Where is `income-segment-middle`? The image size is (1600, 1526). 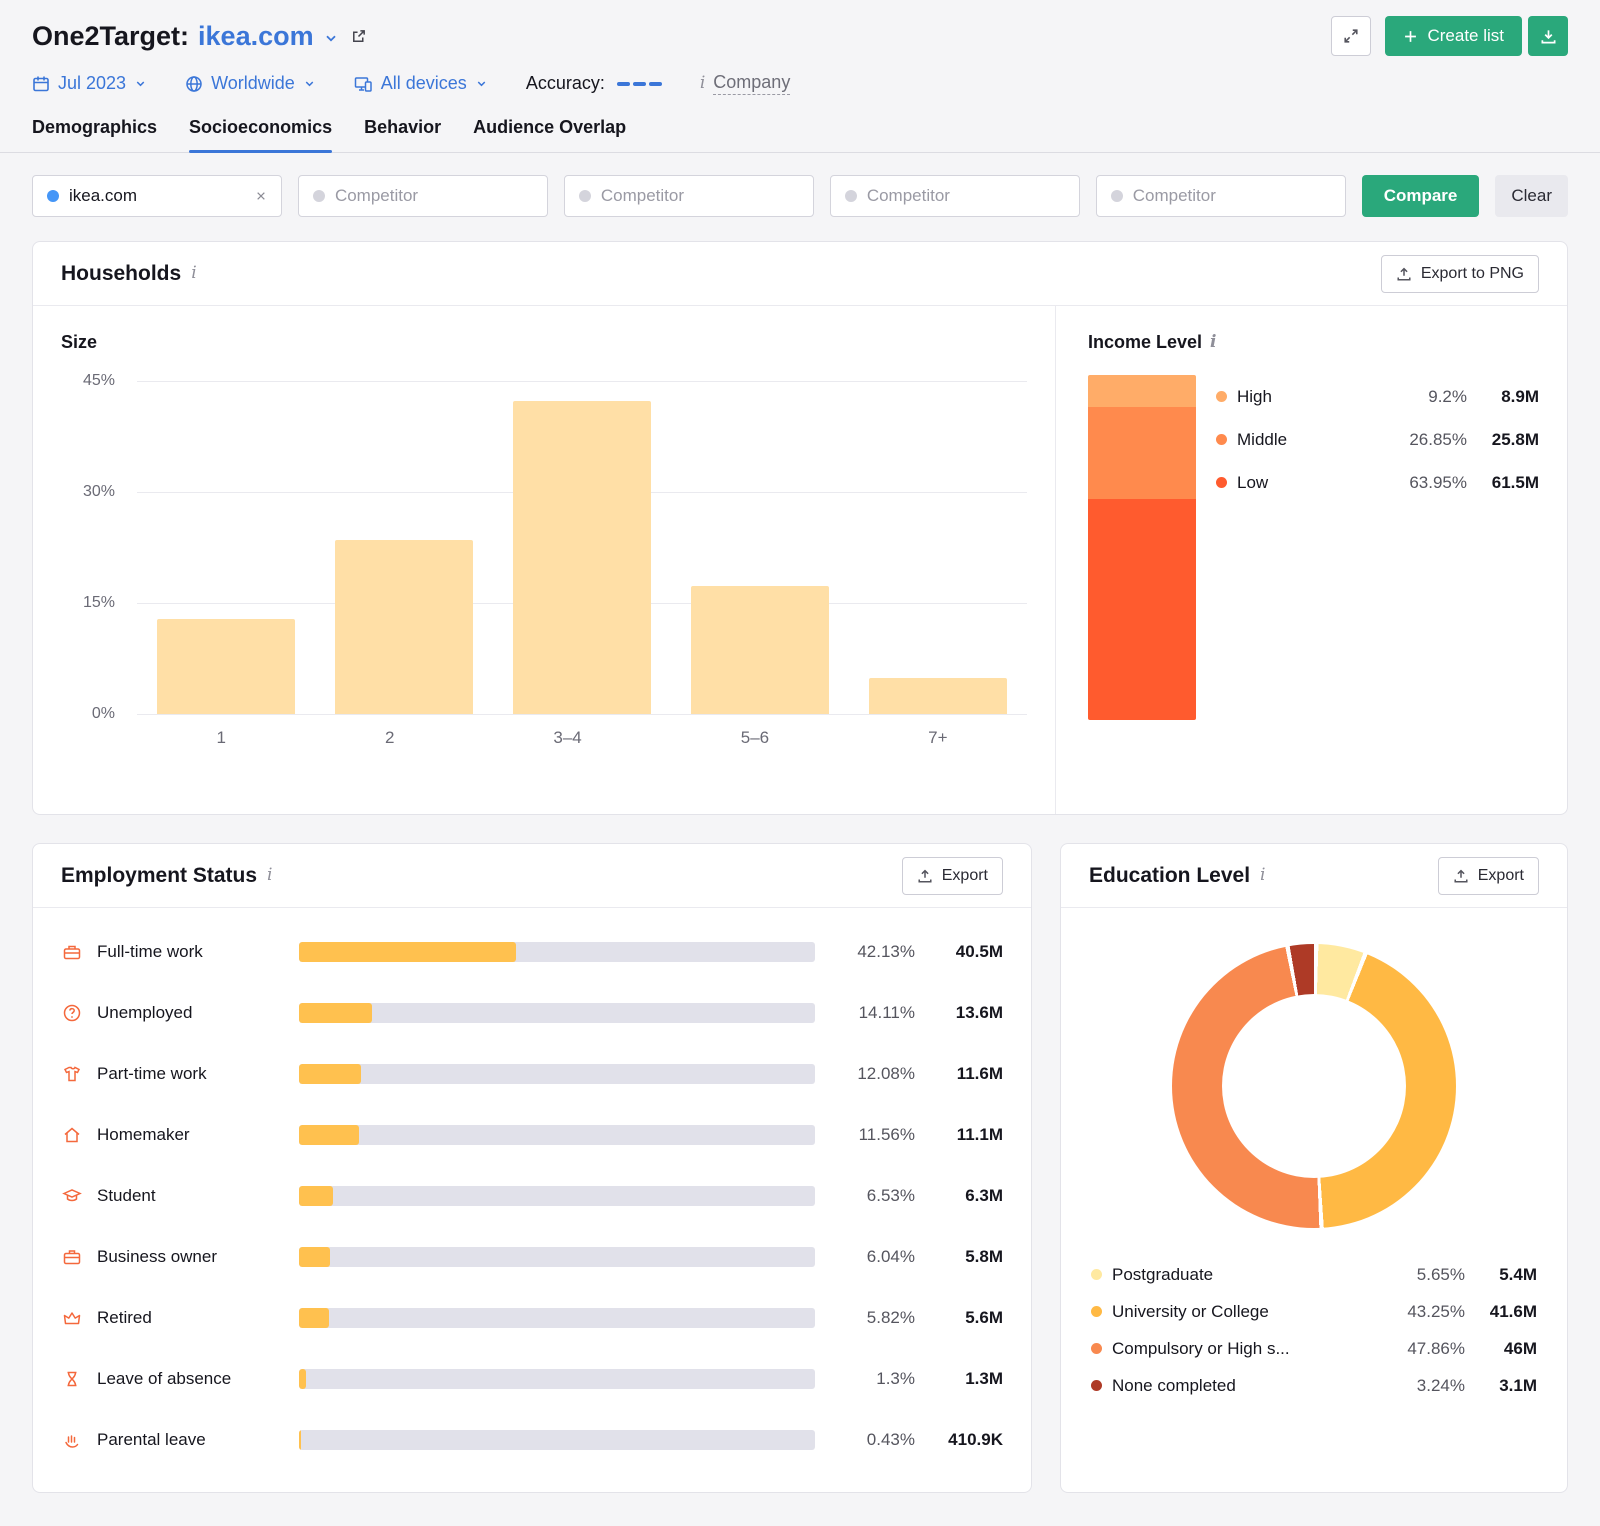 income-segment-middle is located at coordinates (1142, 453).